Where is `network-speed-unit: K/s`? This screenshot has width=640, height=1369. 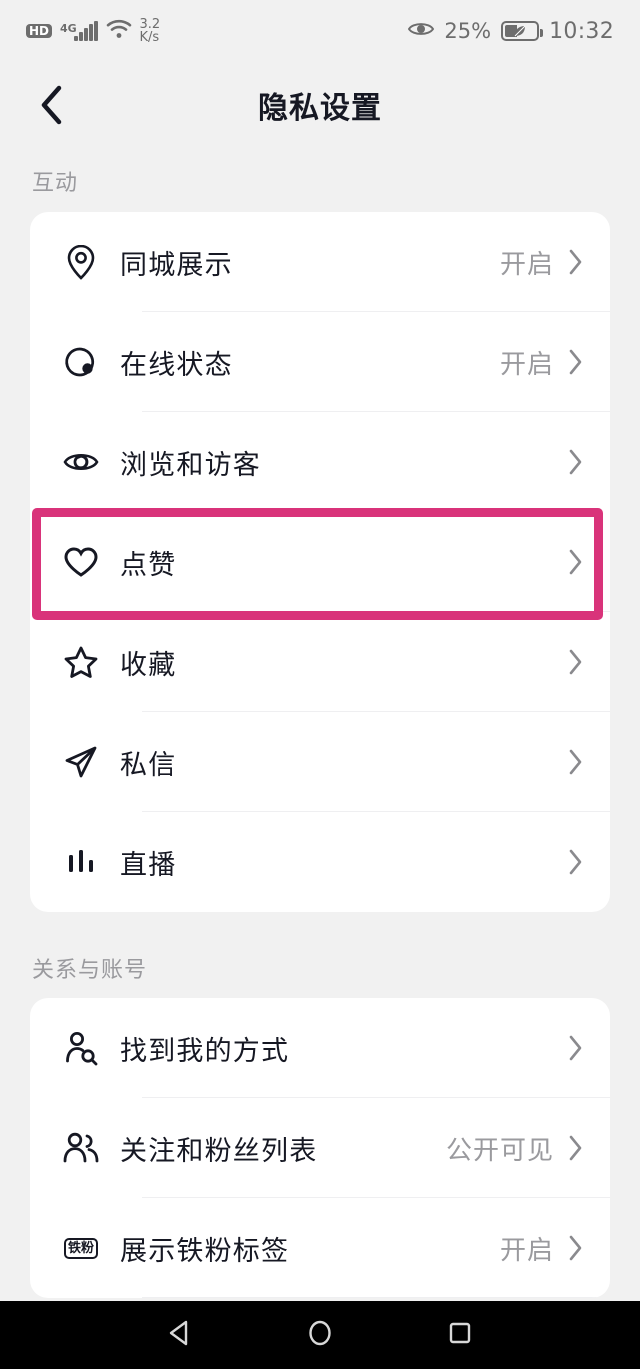 network-speed-unit: K/s is located at coordinates (149, 37).